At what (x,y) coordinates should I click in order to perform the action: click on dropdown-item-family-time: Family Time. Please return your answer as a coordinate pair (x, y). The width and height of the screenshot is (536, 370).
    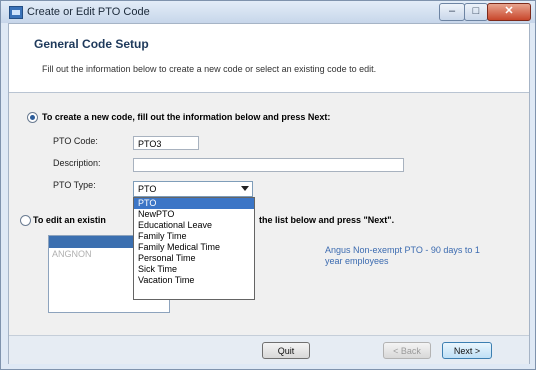
    Looking at the image, I should click on (194, 236).